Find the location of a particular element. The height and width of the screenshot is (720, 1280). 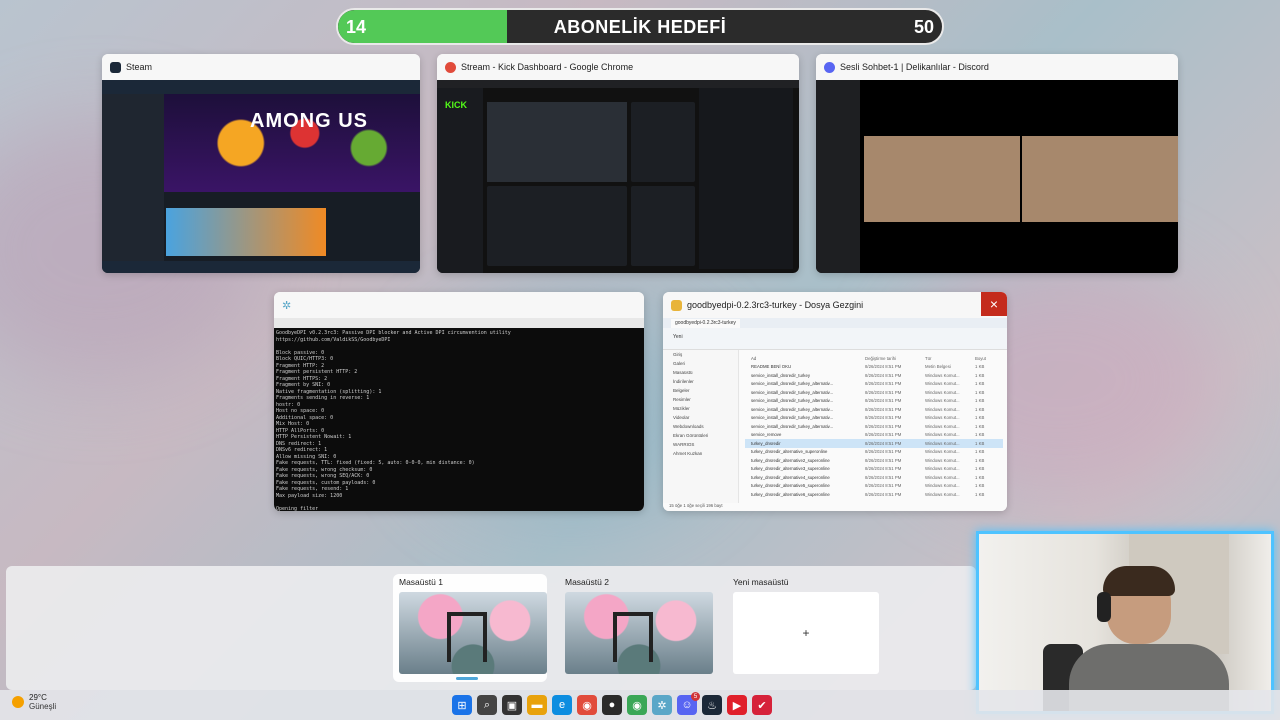

file-explorer-icon: ▬ is located at coordinates (537, 705).